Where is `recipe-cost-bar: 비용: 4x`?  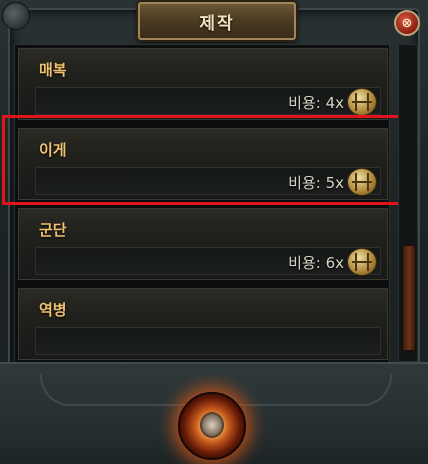 recipe-cost-bar: 비용: 4x is located at coordinates (208, 101).